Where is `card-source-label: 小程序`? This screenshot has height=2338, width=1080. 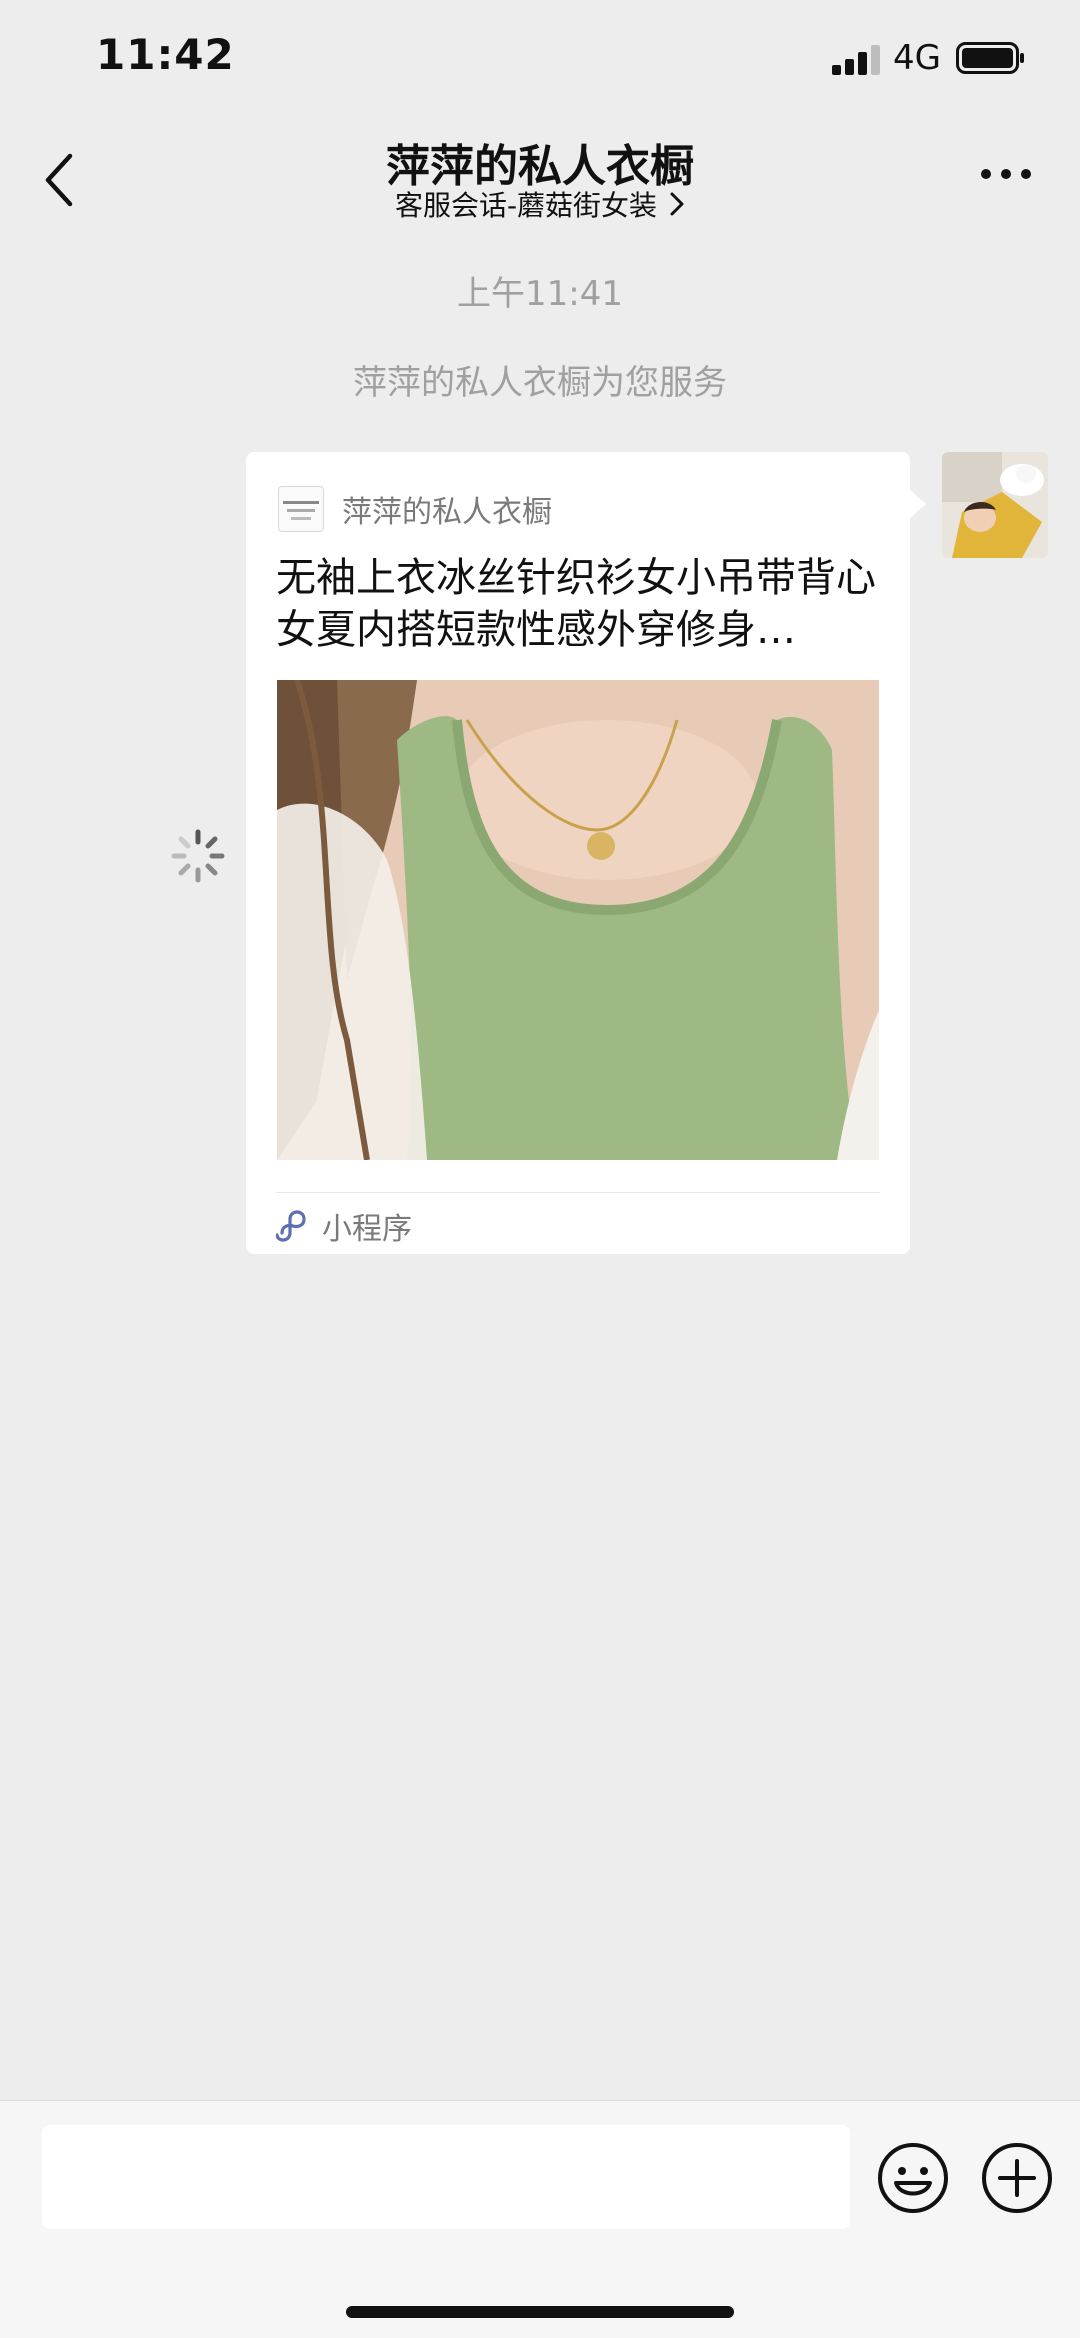 card-source-label: 小程序 is located at coordinates (367, 1229).